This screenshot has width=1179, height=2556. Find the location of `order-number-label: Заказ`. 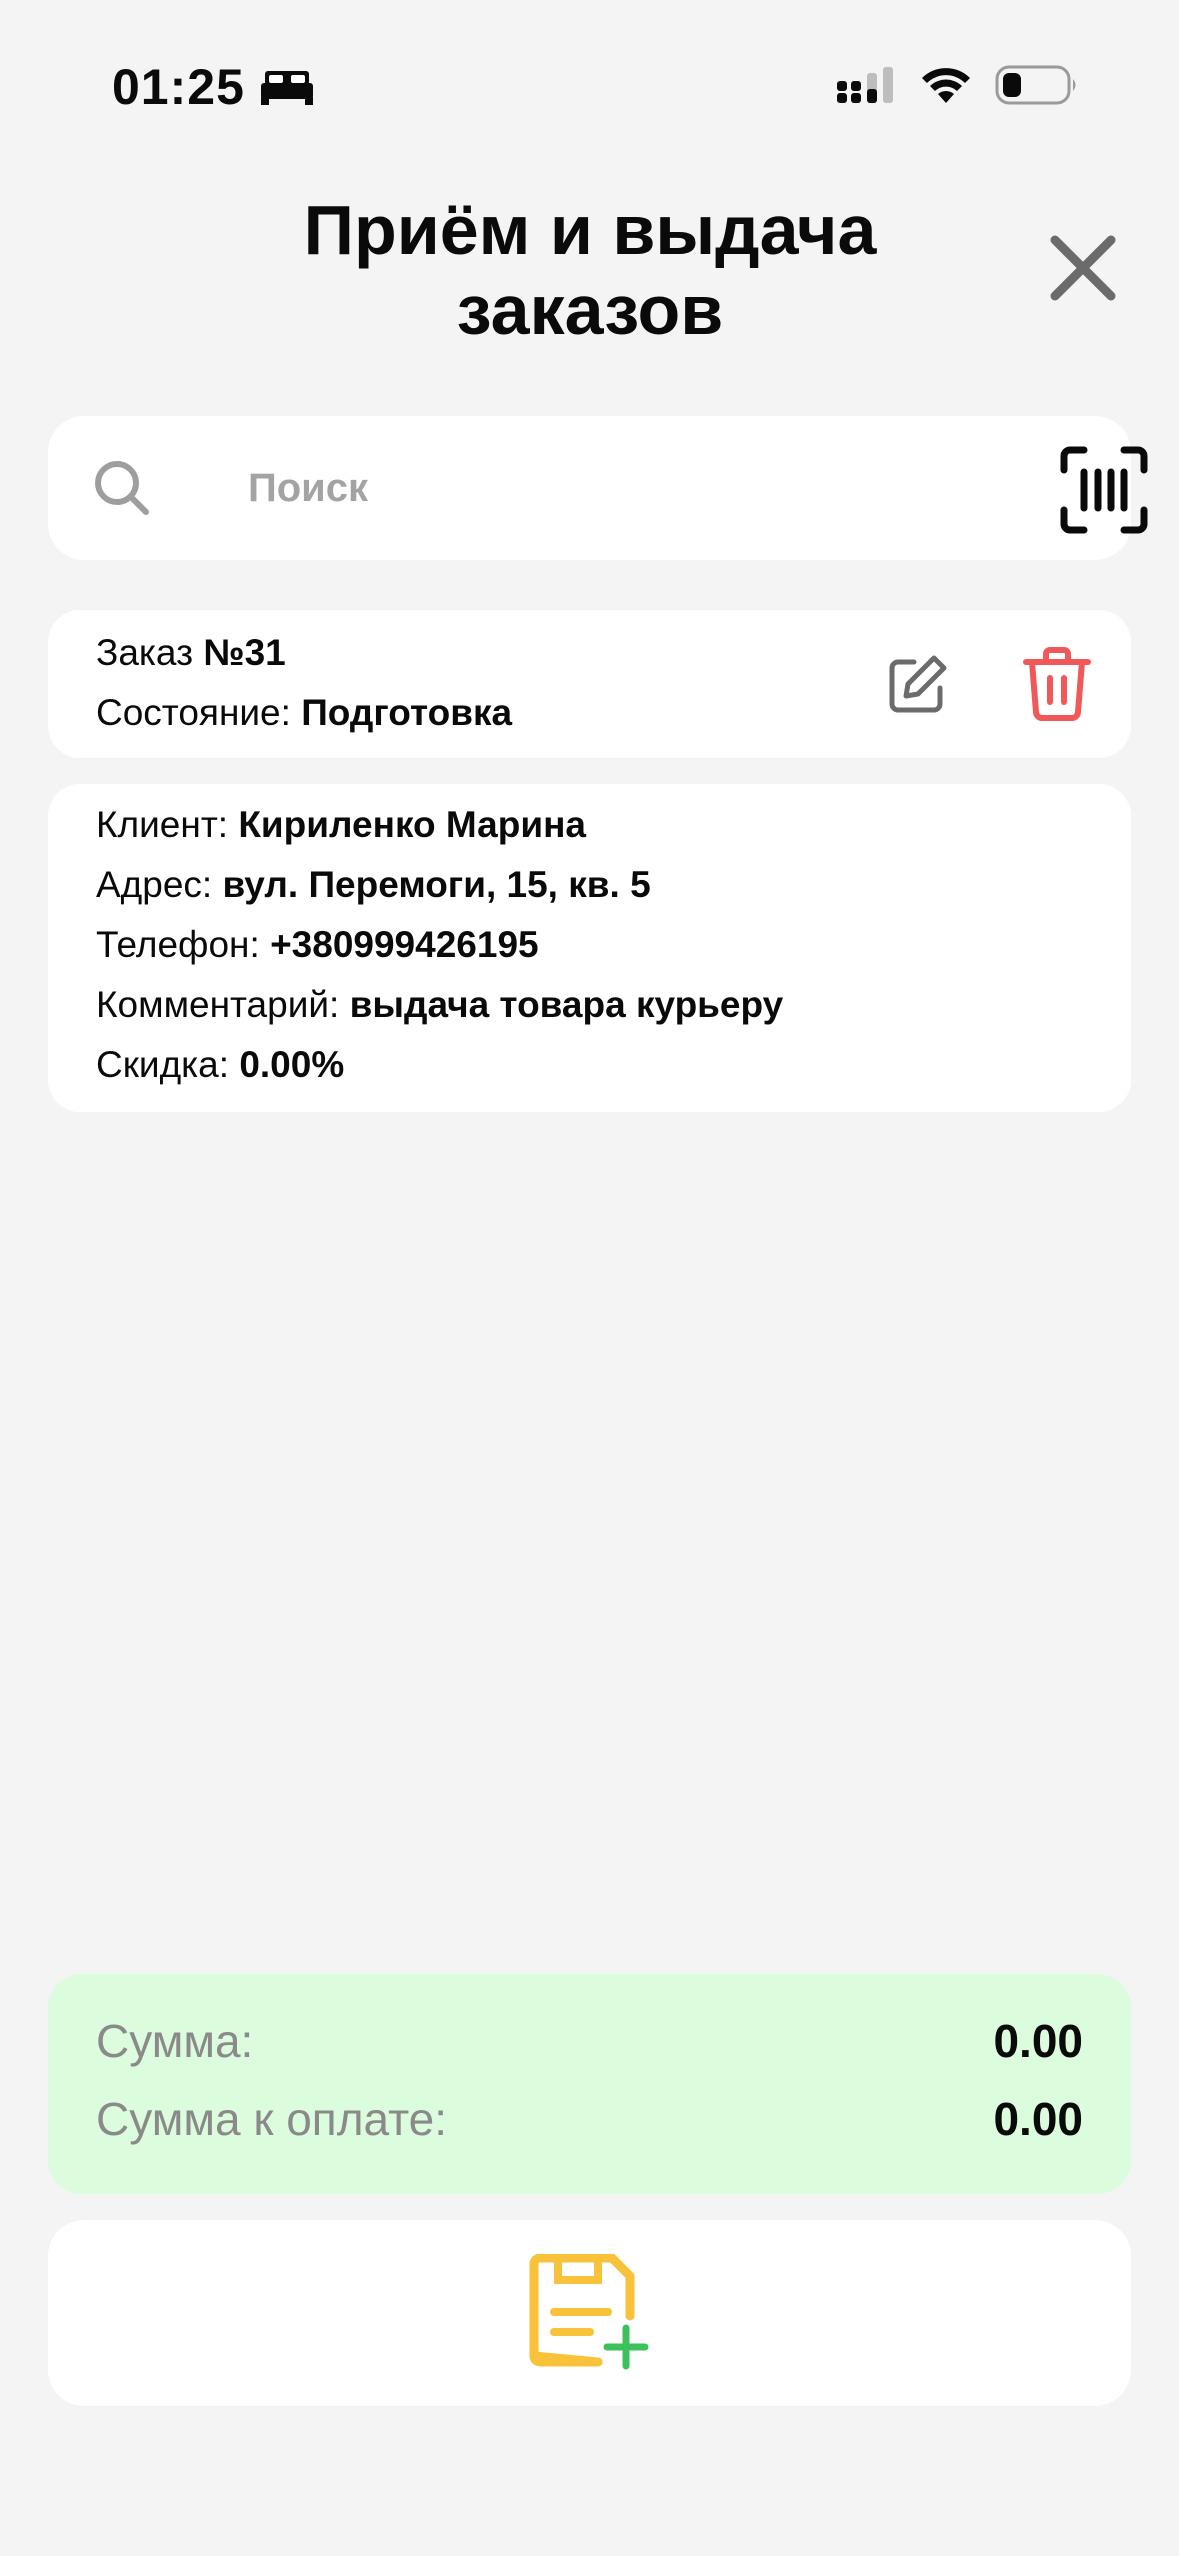

order-number-label: Заказ is located at coordinates (145, 652).